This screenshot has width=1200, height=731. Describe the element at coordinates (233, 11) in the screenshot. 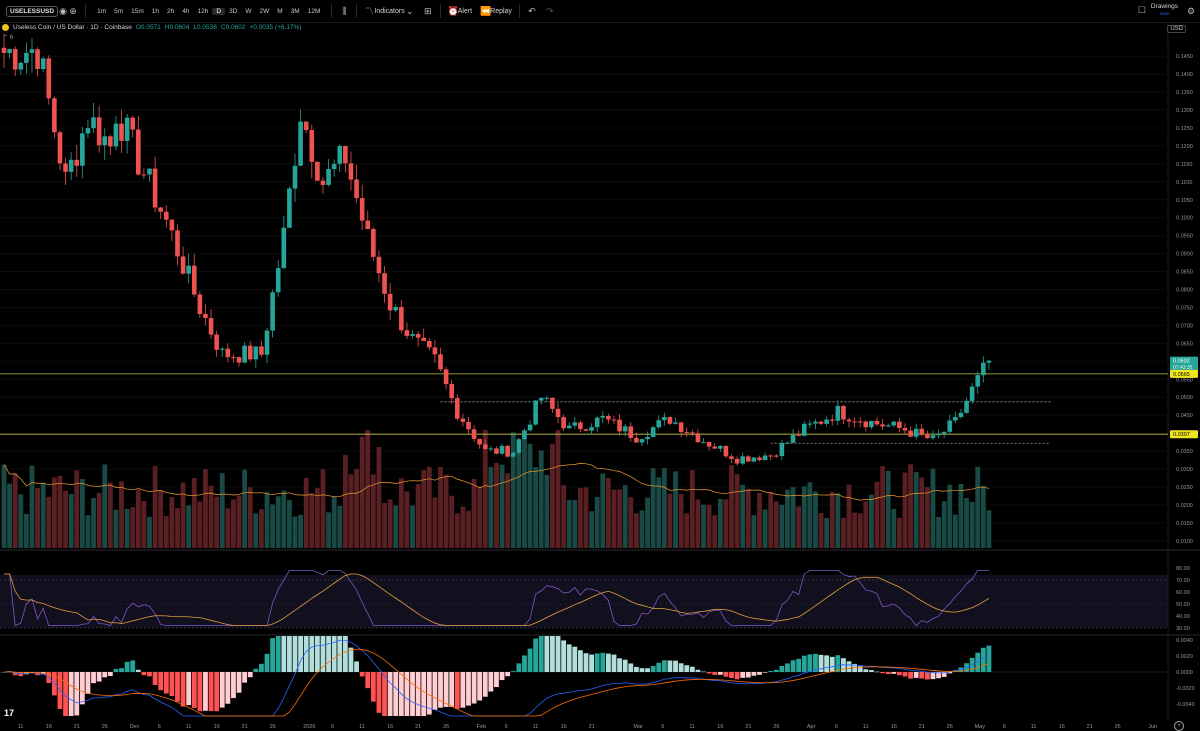

I see `interval-3D: 3D` at that location.